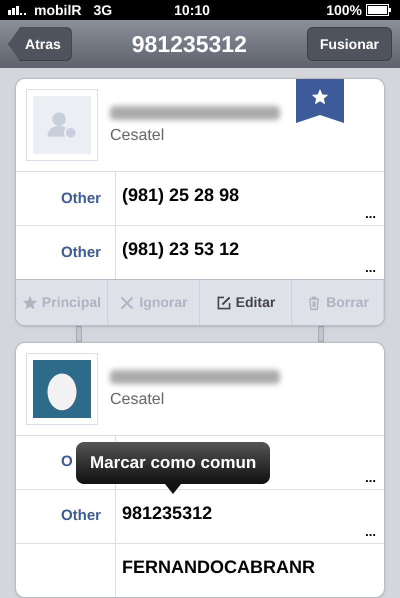 This screenshot has width=400, height=598. I want to click on tooltip-pointer-icon, so click(173, 489).